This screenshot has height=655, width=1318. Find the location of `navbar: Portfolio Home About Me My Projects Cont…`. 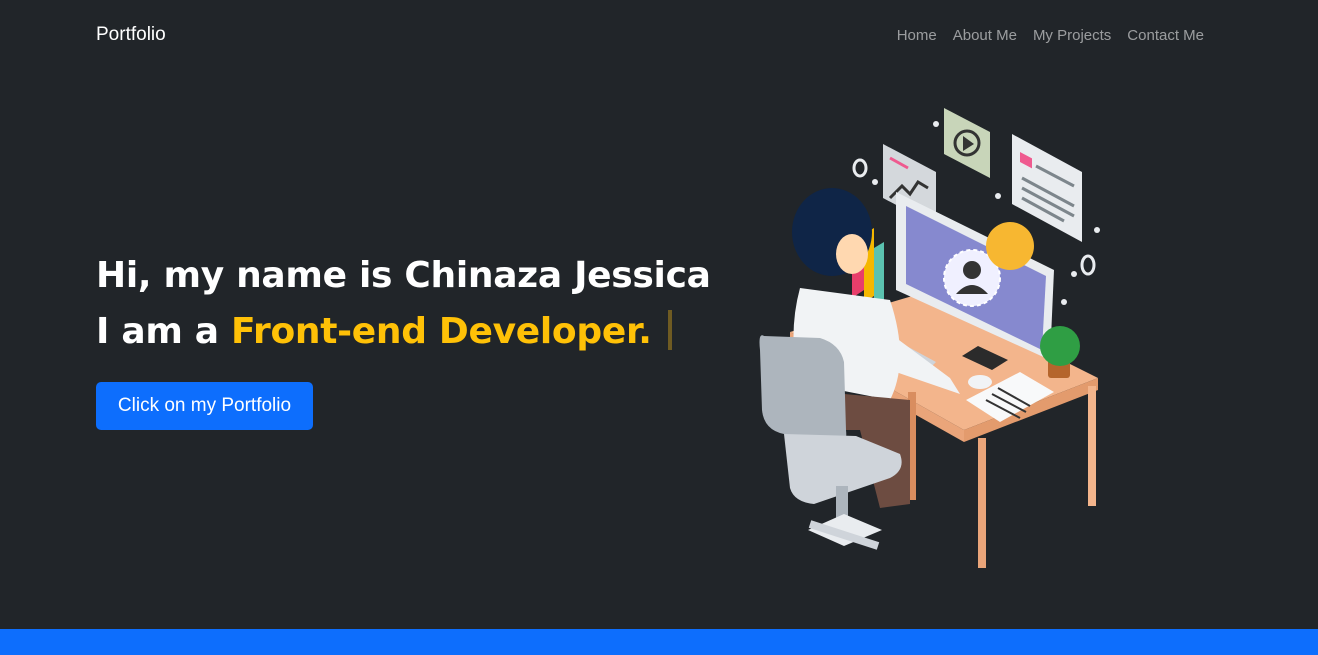

navbar: Portfolio Home About Me My Projects Cont… is located at coordinates (659, 36).